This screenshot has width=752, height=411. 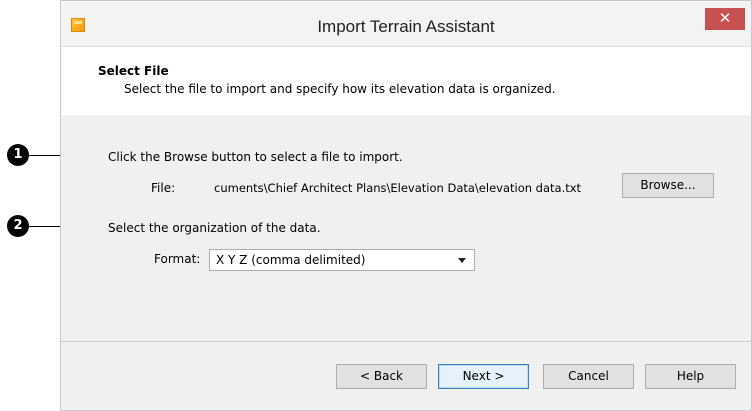 What do you see at coordinates (214, 228) in the screenshot?
I see `organization-instruction: Select the organization of the data.` at bounding box center [214, 228].